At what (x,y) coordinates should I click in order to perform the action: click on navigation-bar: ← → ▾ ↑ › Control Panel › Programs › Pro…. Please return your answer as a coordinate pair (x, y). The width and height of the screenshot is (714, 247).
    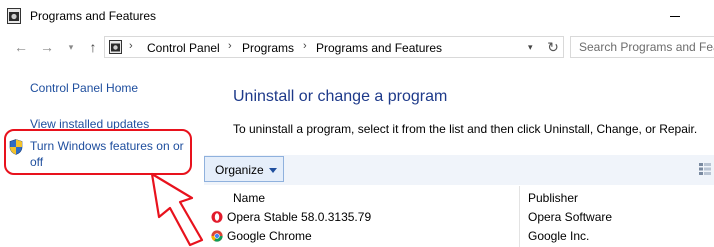
    Looking at the image, I should click on (357, 48).